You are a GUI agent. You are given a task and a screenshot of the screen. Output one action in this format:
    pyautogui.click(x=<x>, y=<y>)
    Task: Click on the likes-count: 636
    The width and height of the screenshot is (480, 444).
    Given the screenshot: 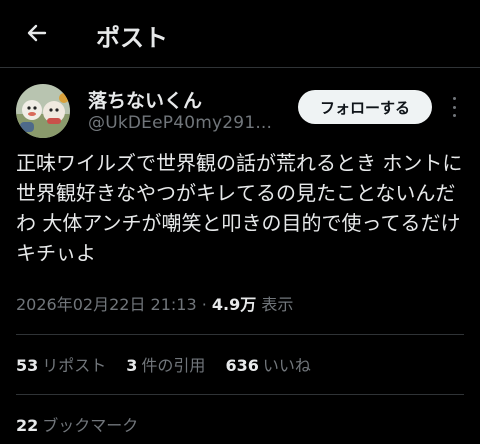 What is the action you would take?
    pyautogui.click(x=242, y=365)
    